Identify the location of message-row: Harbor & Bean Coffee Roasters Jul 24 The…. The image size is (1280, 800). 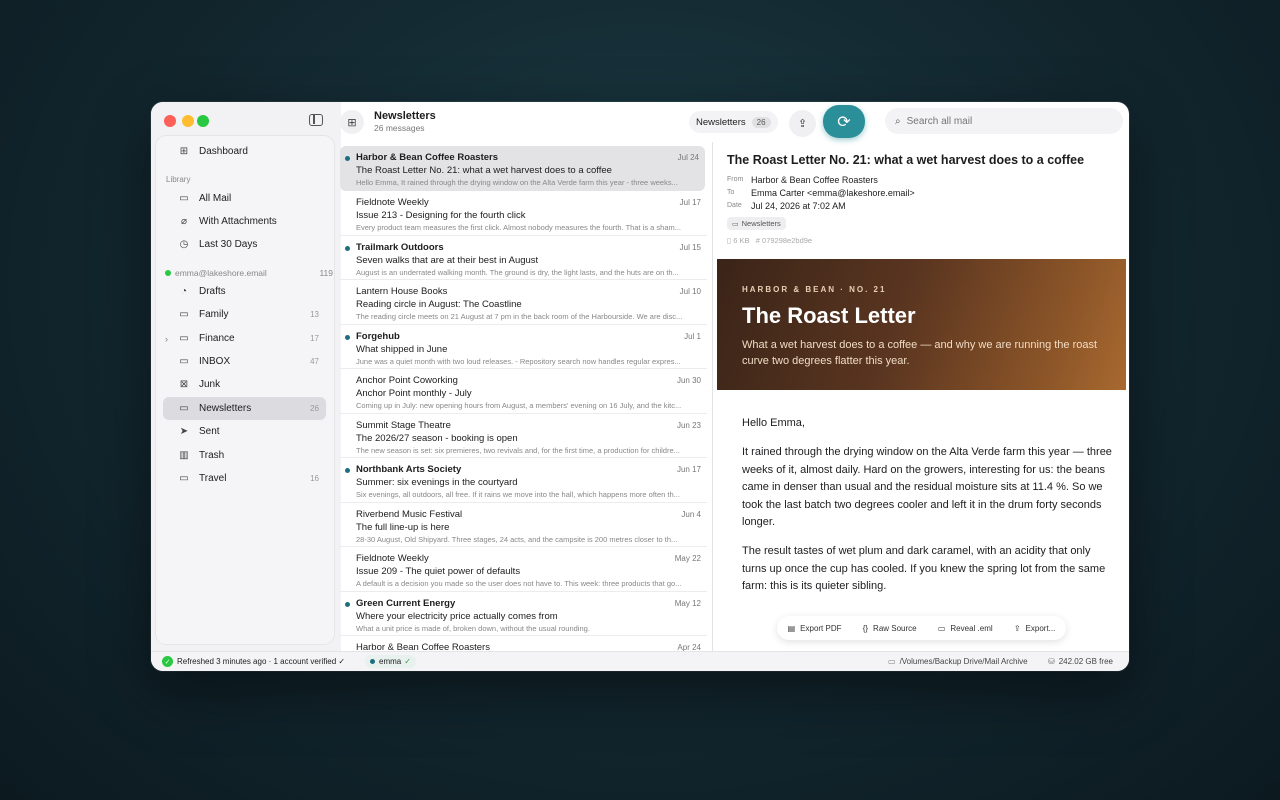
(522, 168).